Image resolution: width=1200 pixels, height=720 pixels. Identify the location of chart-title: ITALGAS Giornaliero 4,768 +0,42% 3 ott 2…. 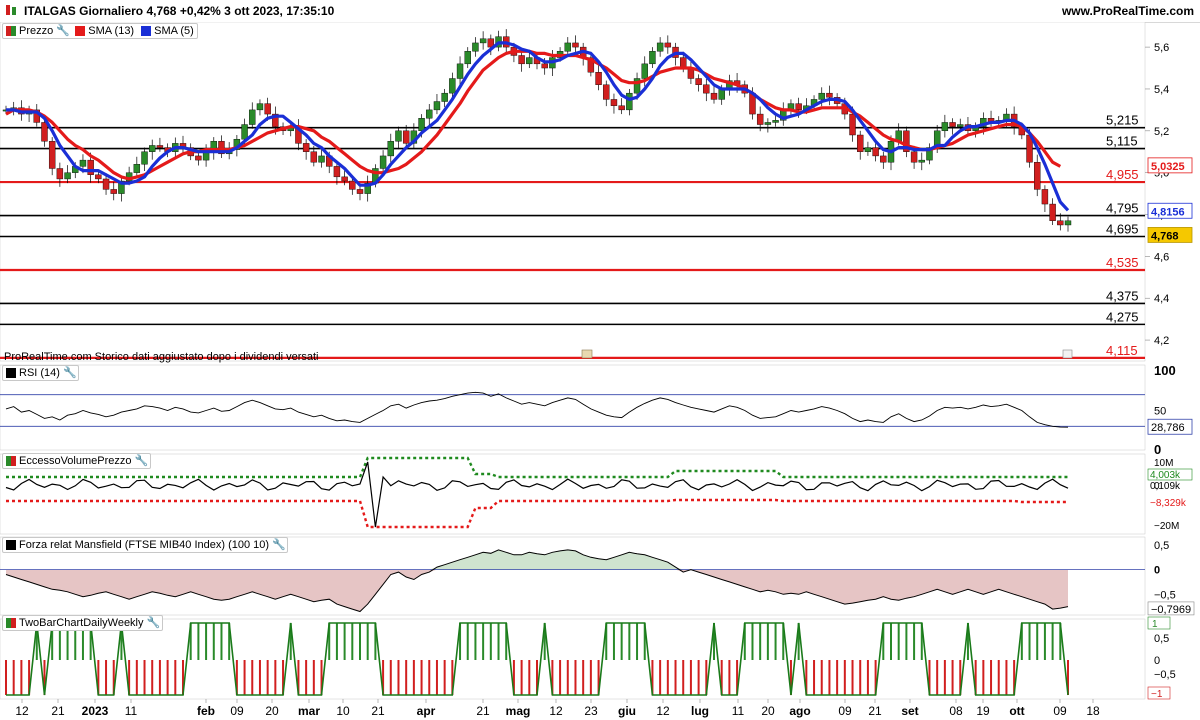
(179, 11).